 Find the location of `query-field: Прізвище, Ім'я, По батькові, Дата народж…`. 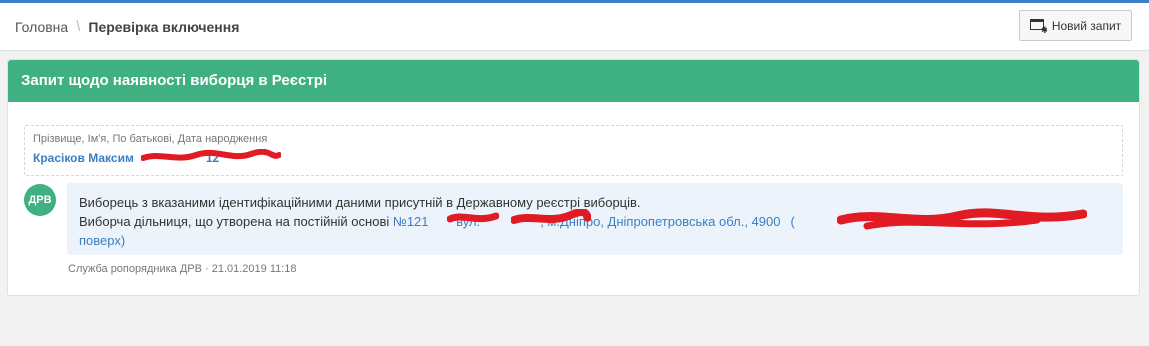

query-field: Прізвище, Ім'я, По батькові, Дата народж… is located at coordinates (573, 150).